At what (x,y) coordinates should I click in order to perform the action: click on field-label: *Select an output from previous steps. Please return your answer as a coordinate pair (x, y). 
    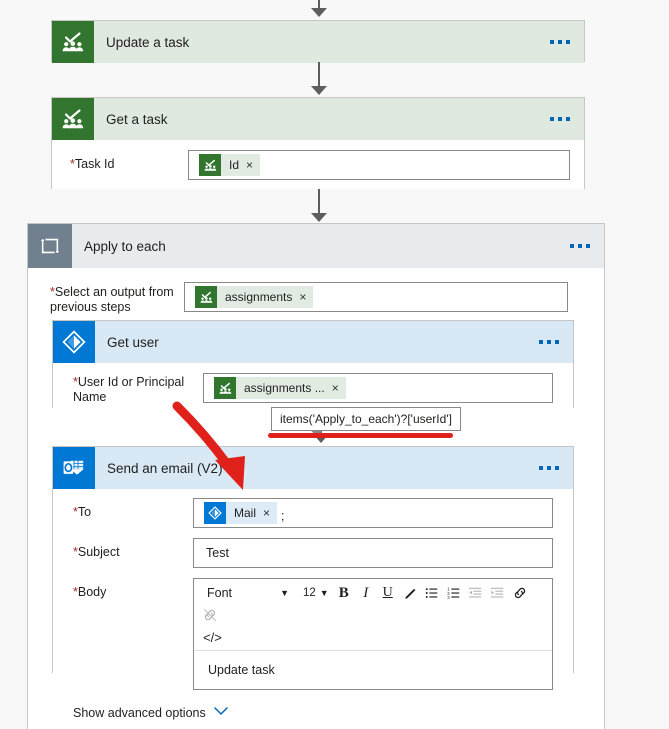
    Looking at the image, I should click on (117, 298).